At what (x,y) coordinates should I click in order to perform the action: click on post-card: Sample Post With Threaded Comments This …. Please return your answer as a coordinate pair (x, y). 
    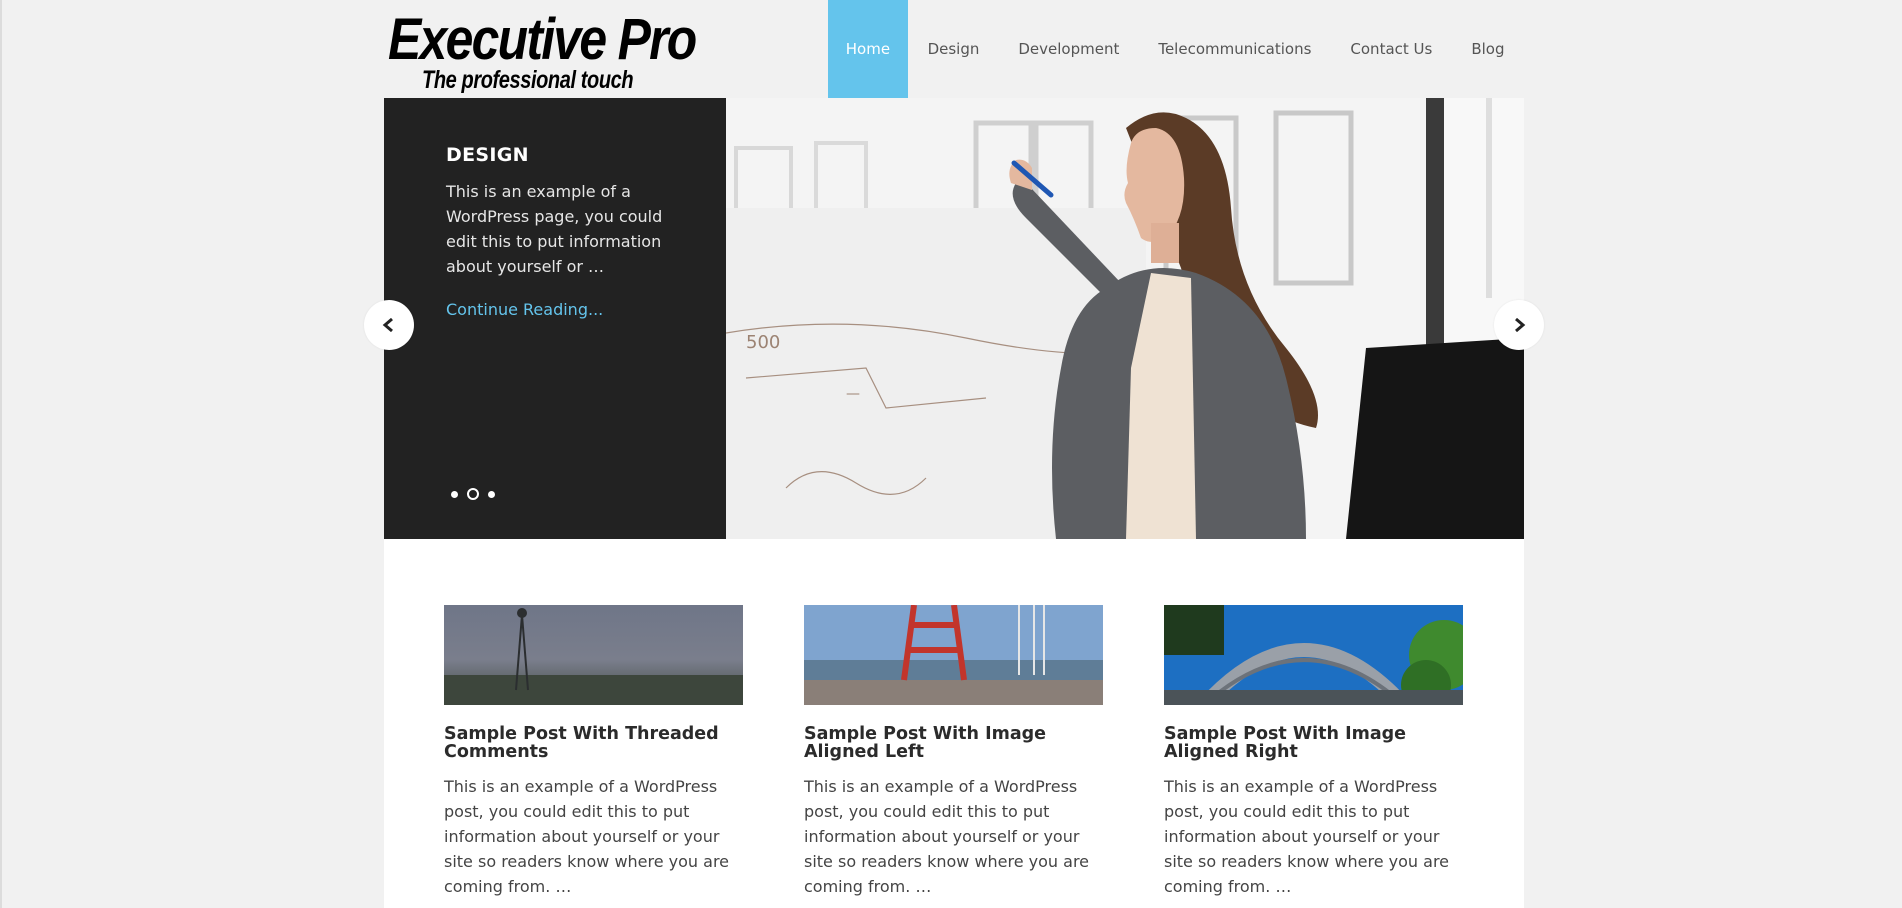
    Looking at the image, I should click on (593, 752).